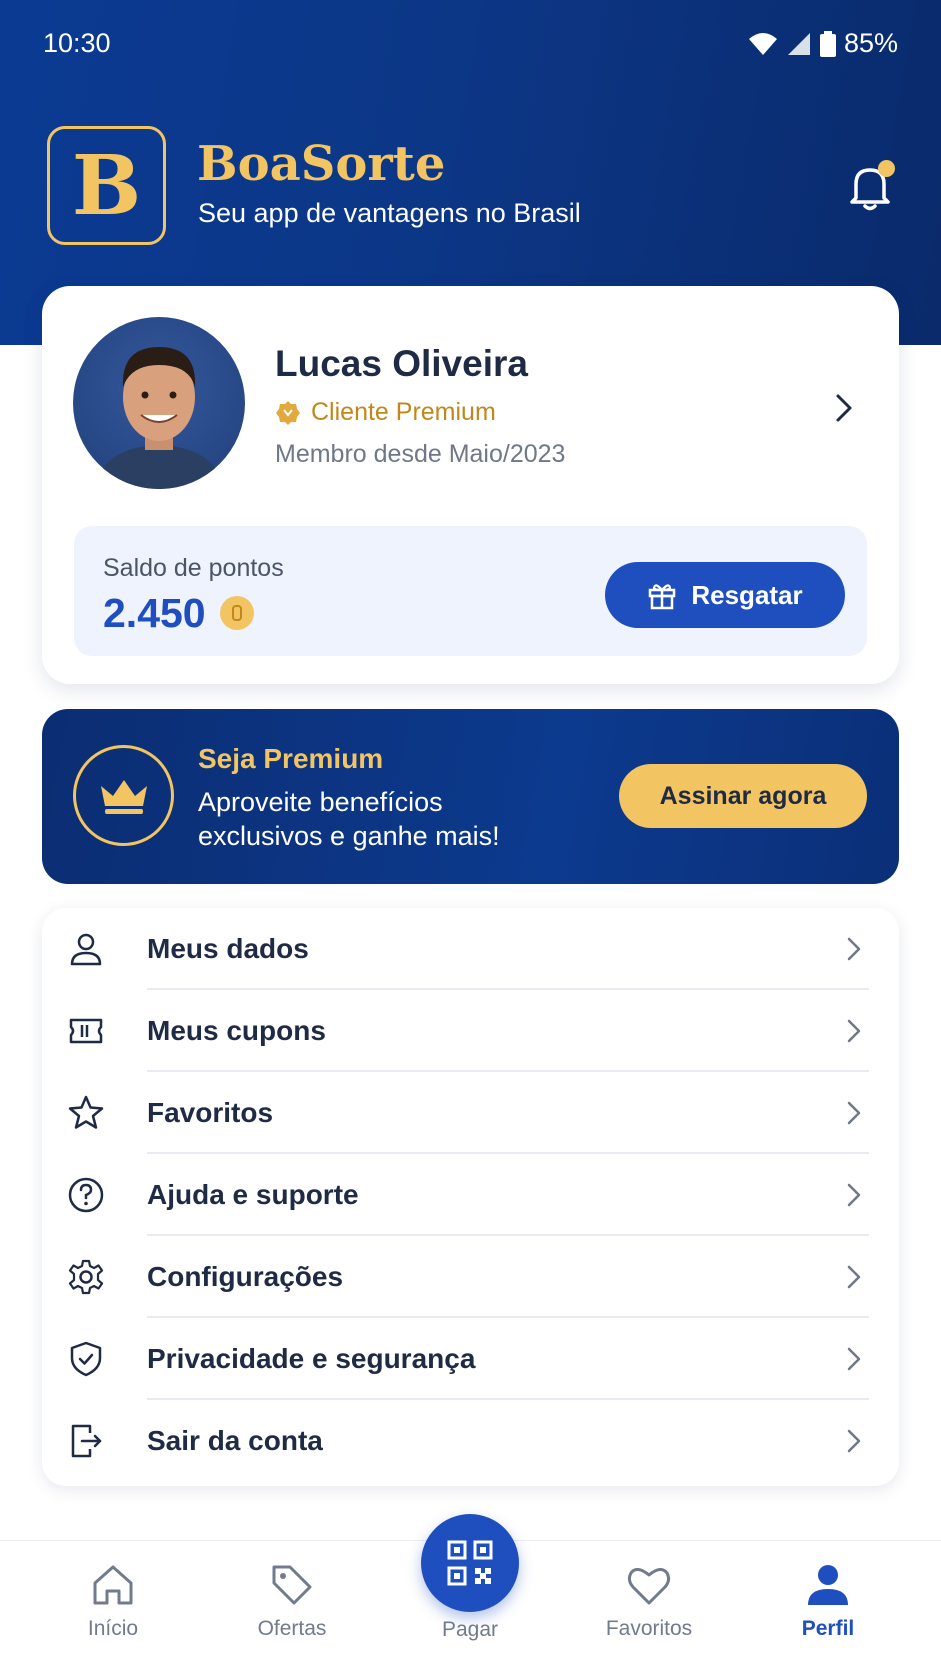 The height and width of the screenshot is (1672, 941). What do you see at coordinates (193, 568) in the screenshot?
I see `points-label: Saldo de pontos` at bounding box center [193, 568].